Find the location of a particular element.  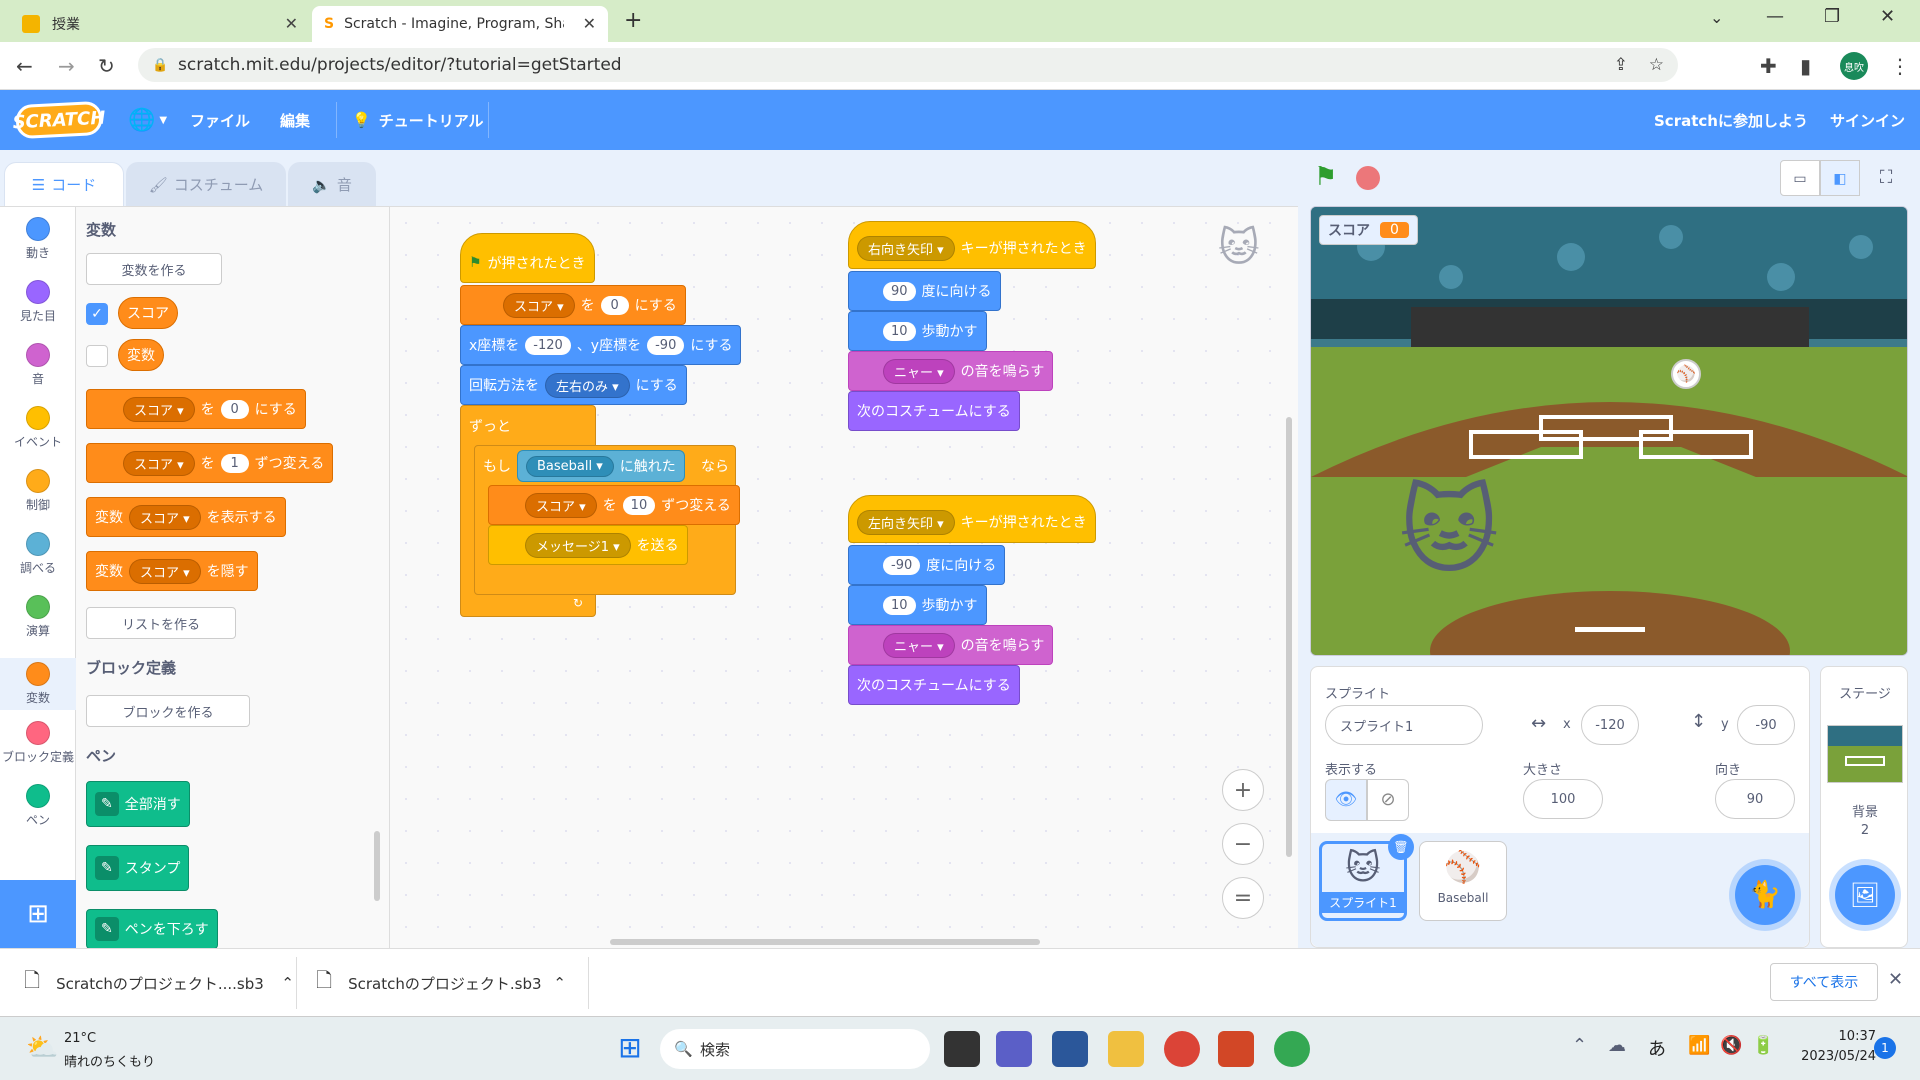

category-3: イベント is located at coordinates (38, 428).